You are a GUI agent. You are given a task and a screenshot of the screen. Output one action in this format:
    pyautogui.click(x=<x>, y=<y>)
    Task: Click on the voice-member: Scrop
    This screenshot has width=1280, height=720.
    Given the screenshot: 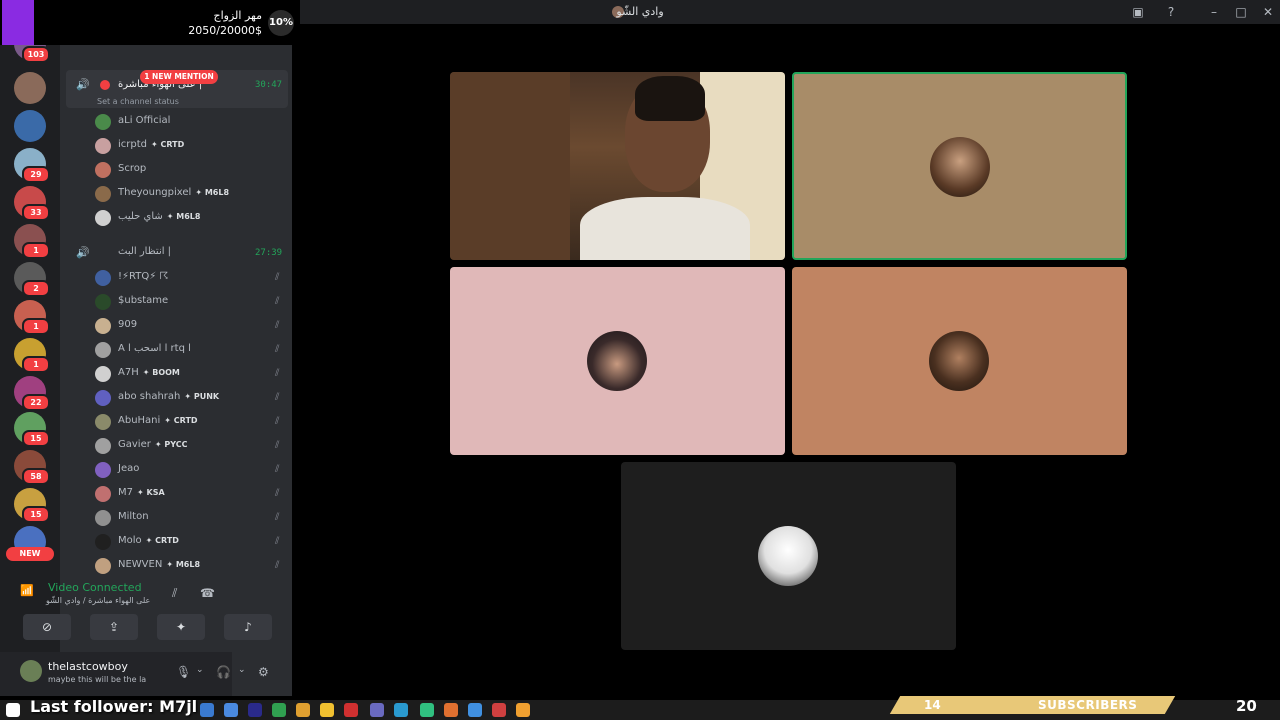 What is the action you would take?
    pyautogui.click(x=191, y=170)
    